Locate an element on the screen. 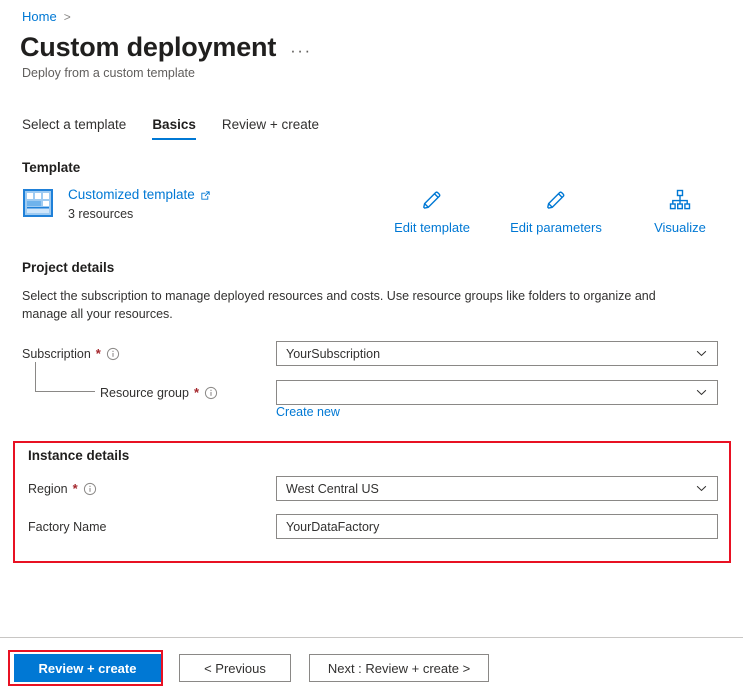  customized-template-link: Customized template is located at coordinates (139, 194).